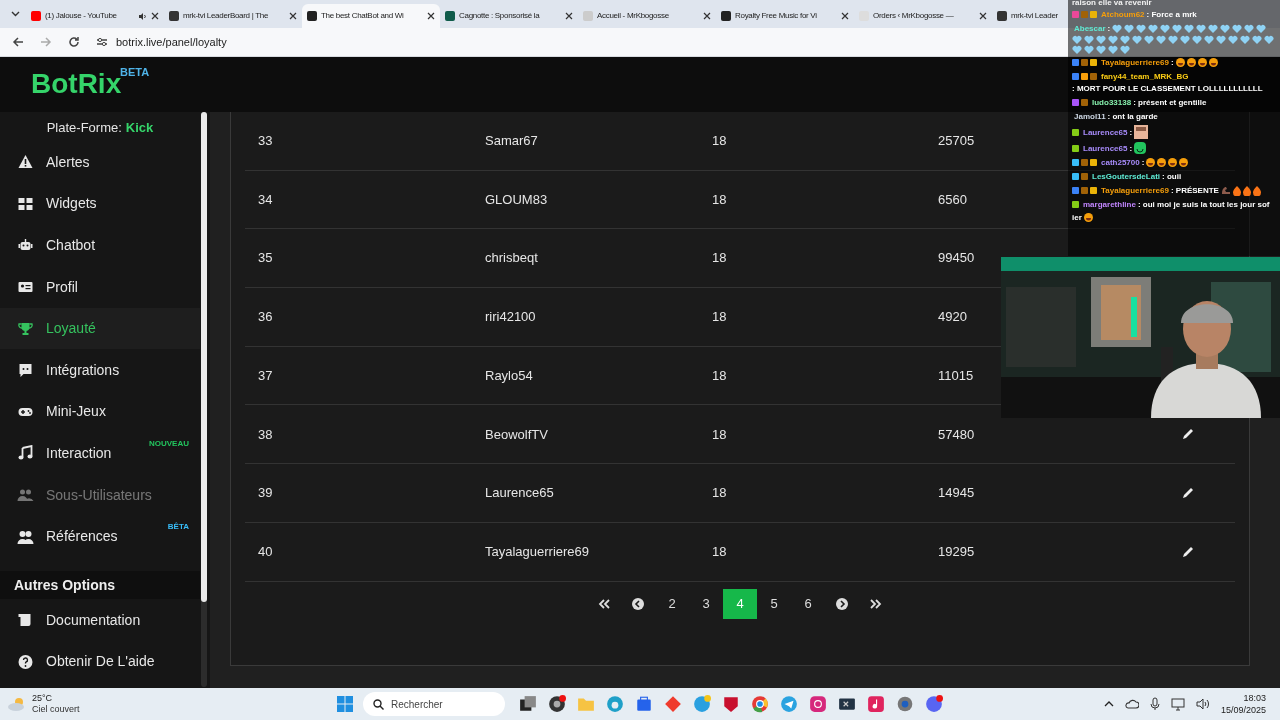 The width and height of the screenshot is (1280, 720). I want to click on table-cell-text: riri42100, so click(511, 317).